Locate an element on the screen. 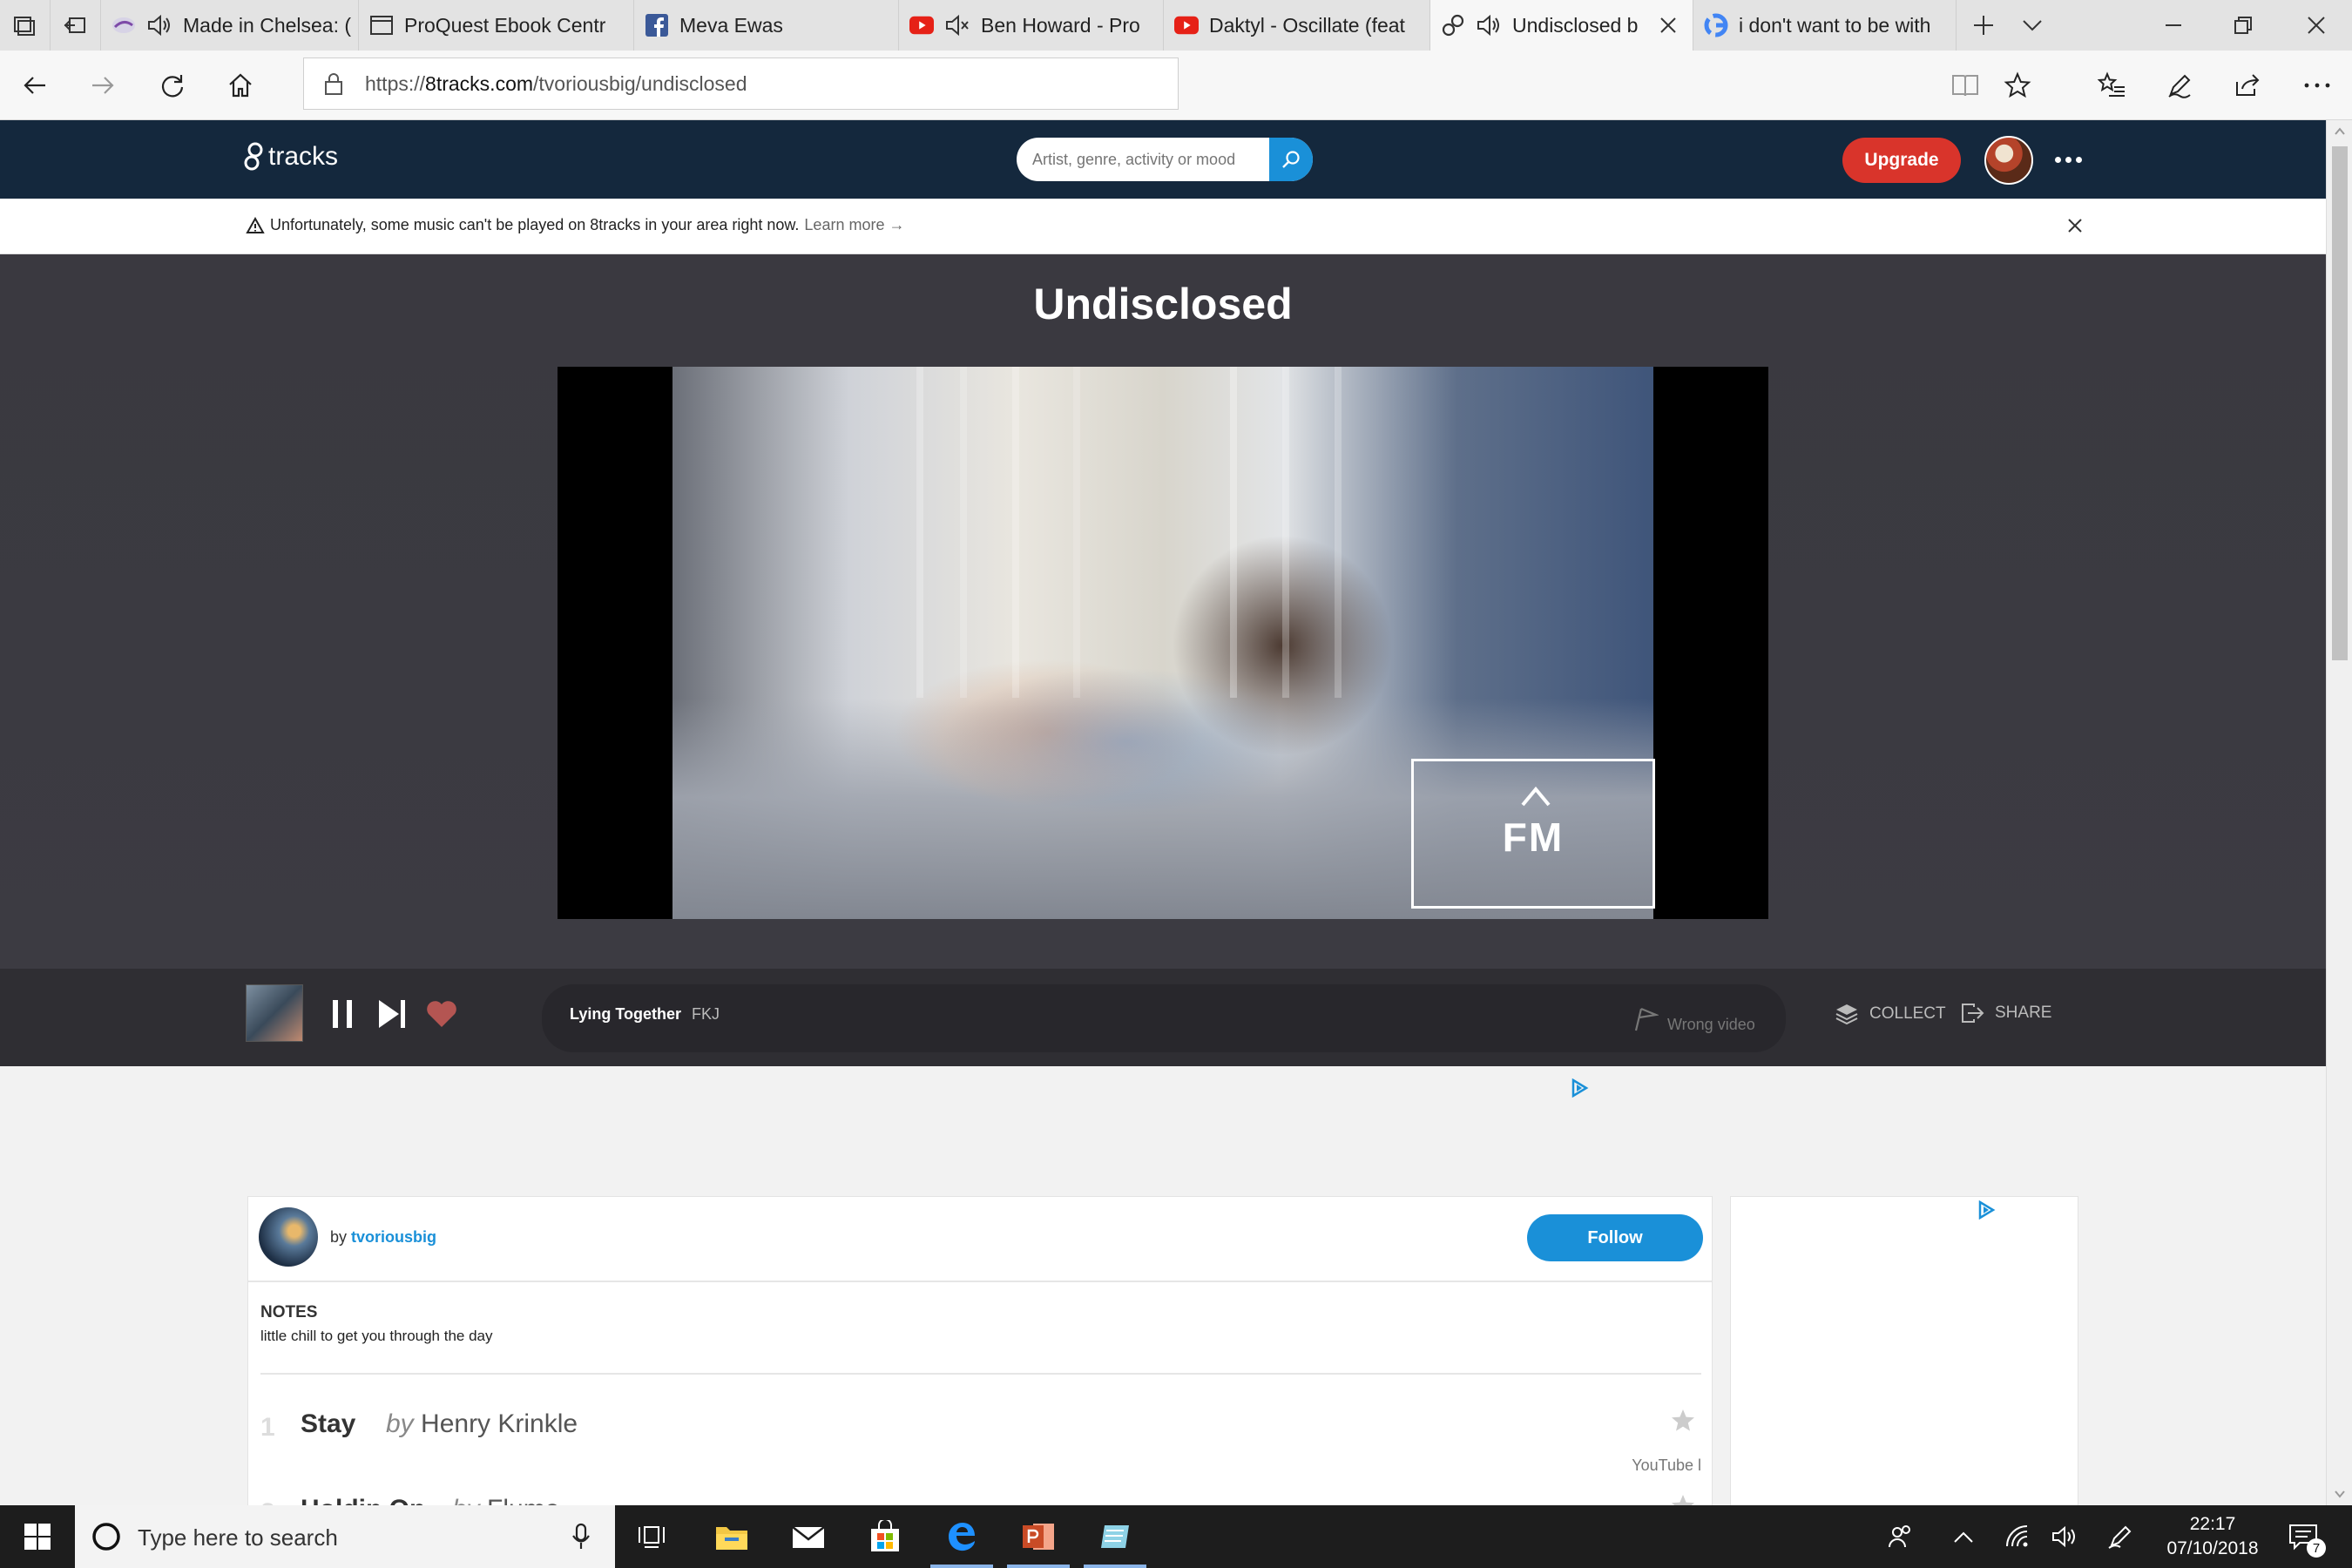 The height and width of the screenshot is (1568, 2352). wrong-video-button: Wrong video is located at coordinates (1694, 1019).